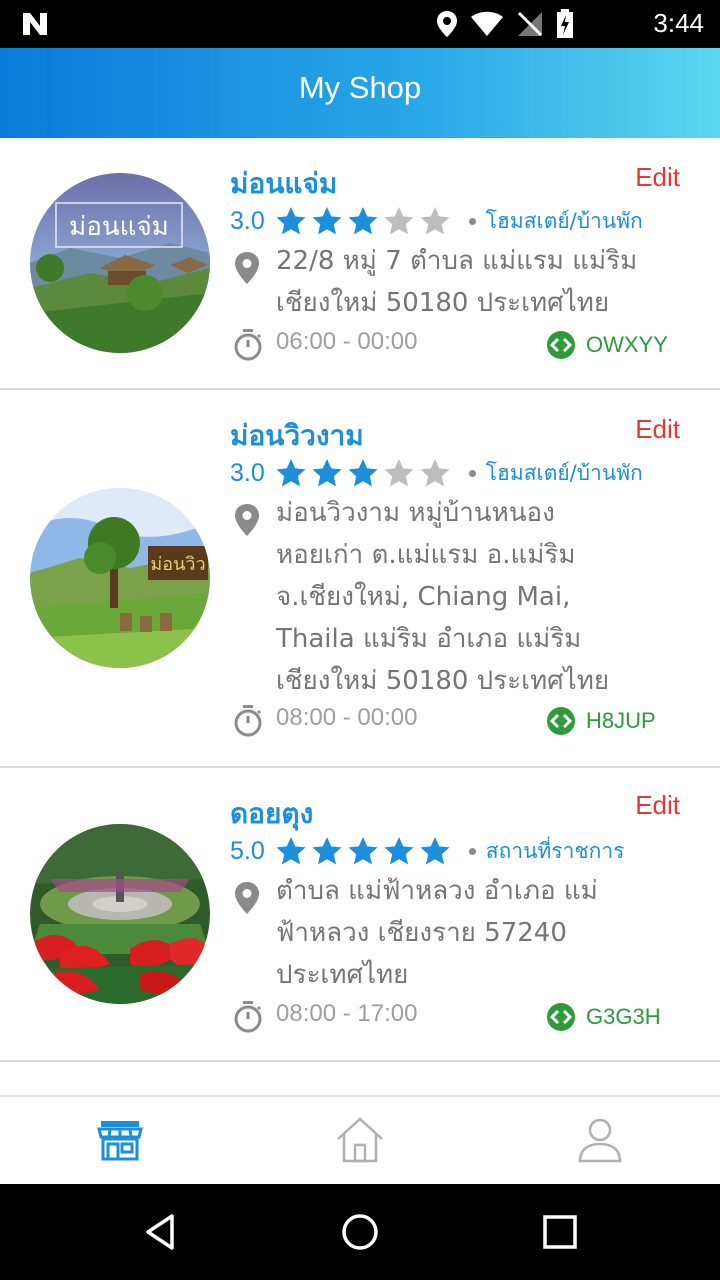 The height and width of the screenshot is (1280, 720). I want to click on nav-profile, so click(600, 1140).